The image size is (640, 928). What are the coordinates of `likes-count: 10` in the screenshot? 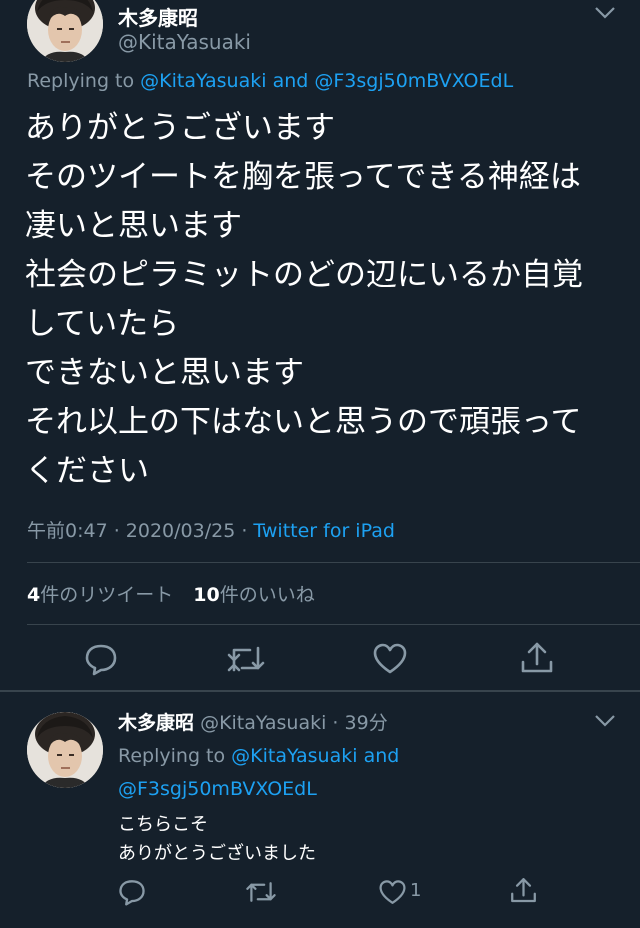 It's located at (206, 595).